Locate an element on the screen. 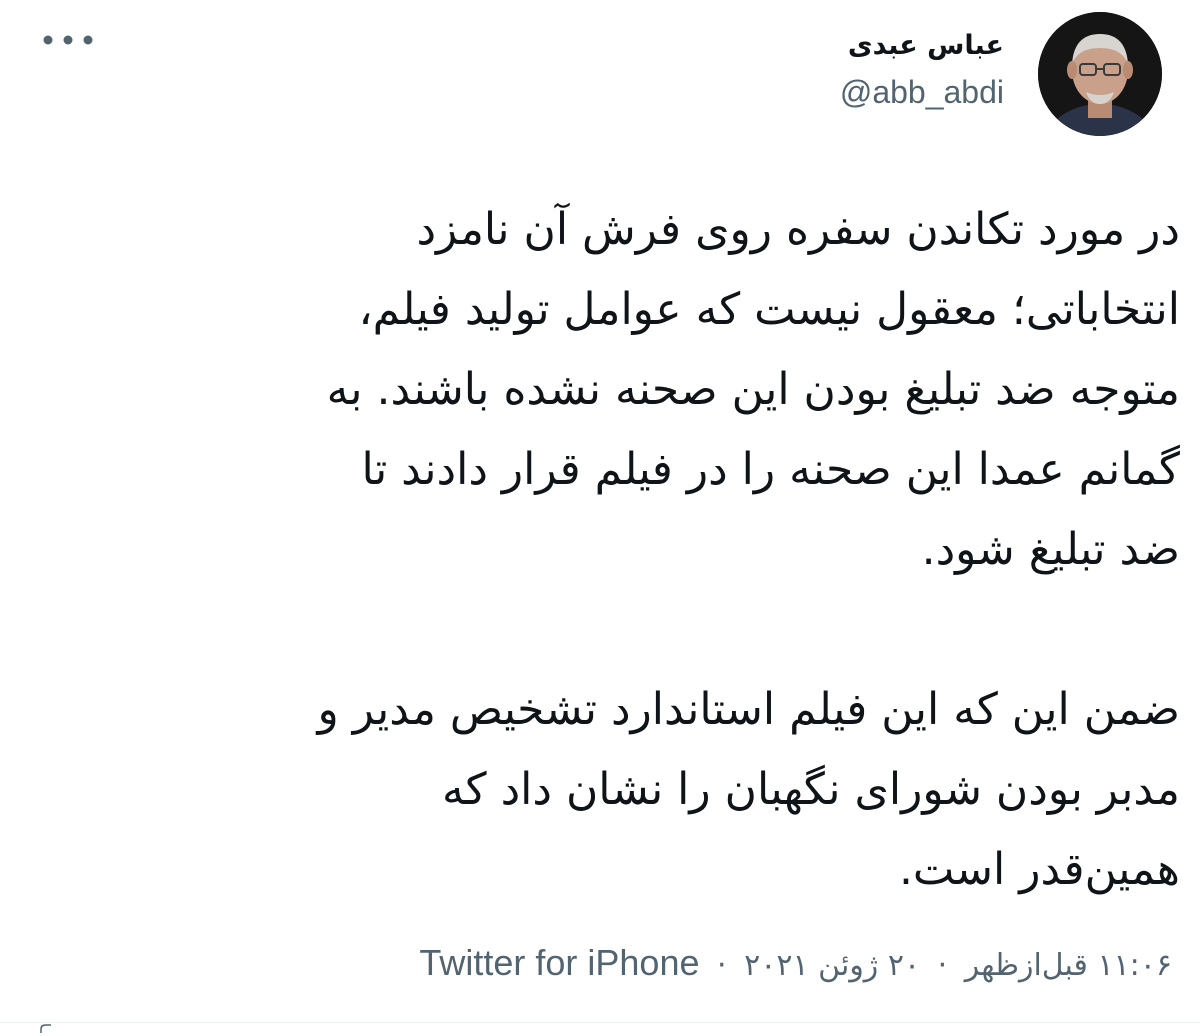 The height and width of the screenshot is (1036, 1200). tweet-line: همین‌قدر است. is located at coordinates (1039, 869).